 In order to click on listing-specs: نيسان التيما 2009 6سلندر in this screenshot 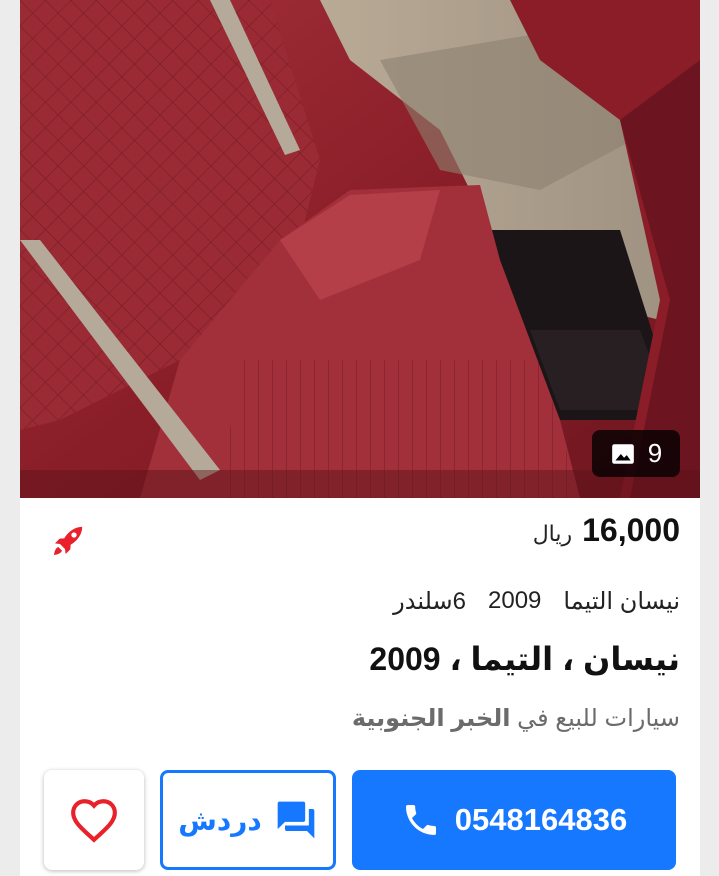, I will do `click(536, 601)`.